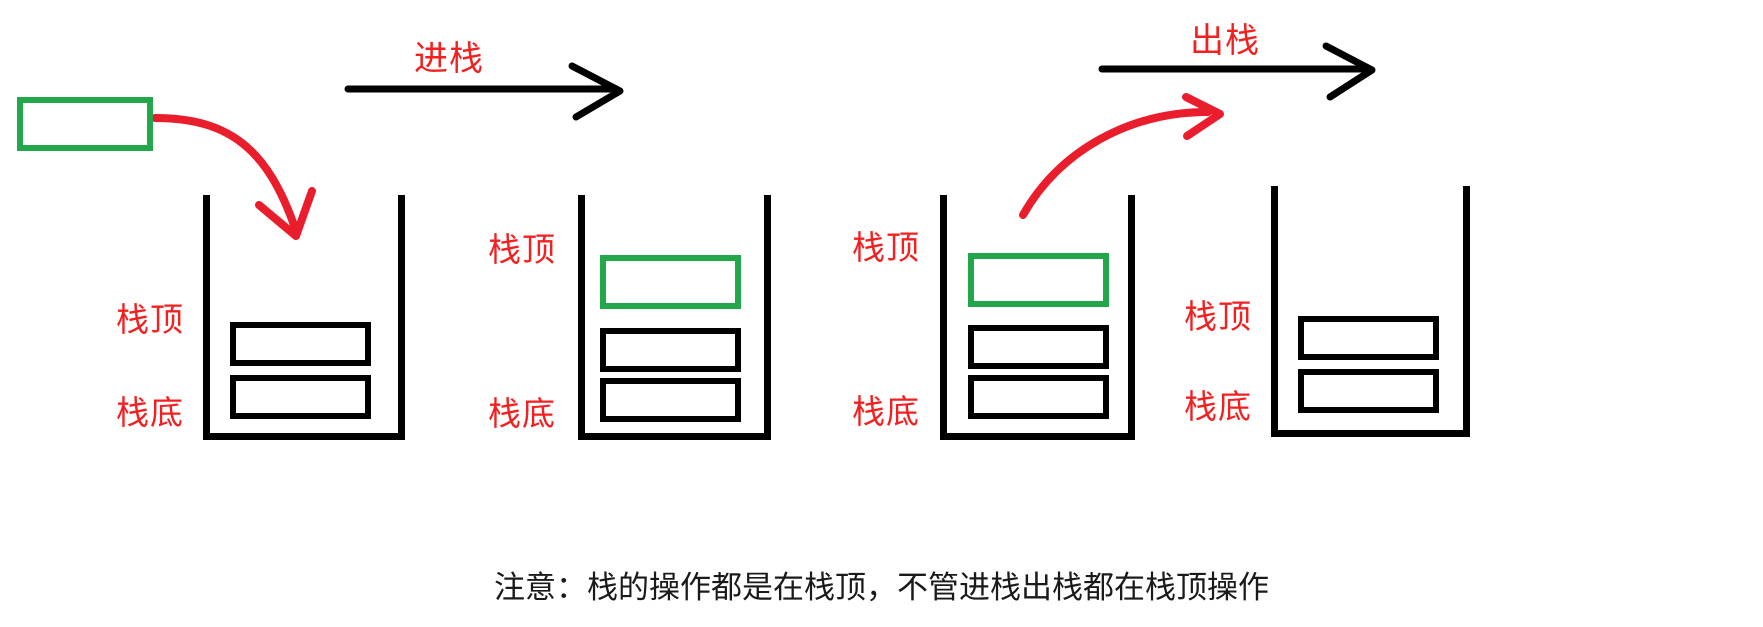  What do you see at coordinates (85, 124) in the screenshot?
I see `incoming-element-box` at bounding box center [85, 124].